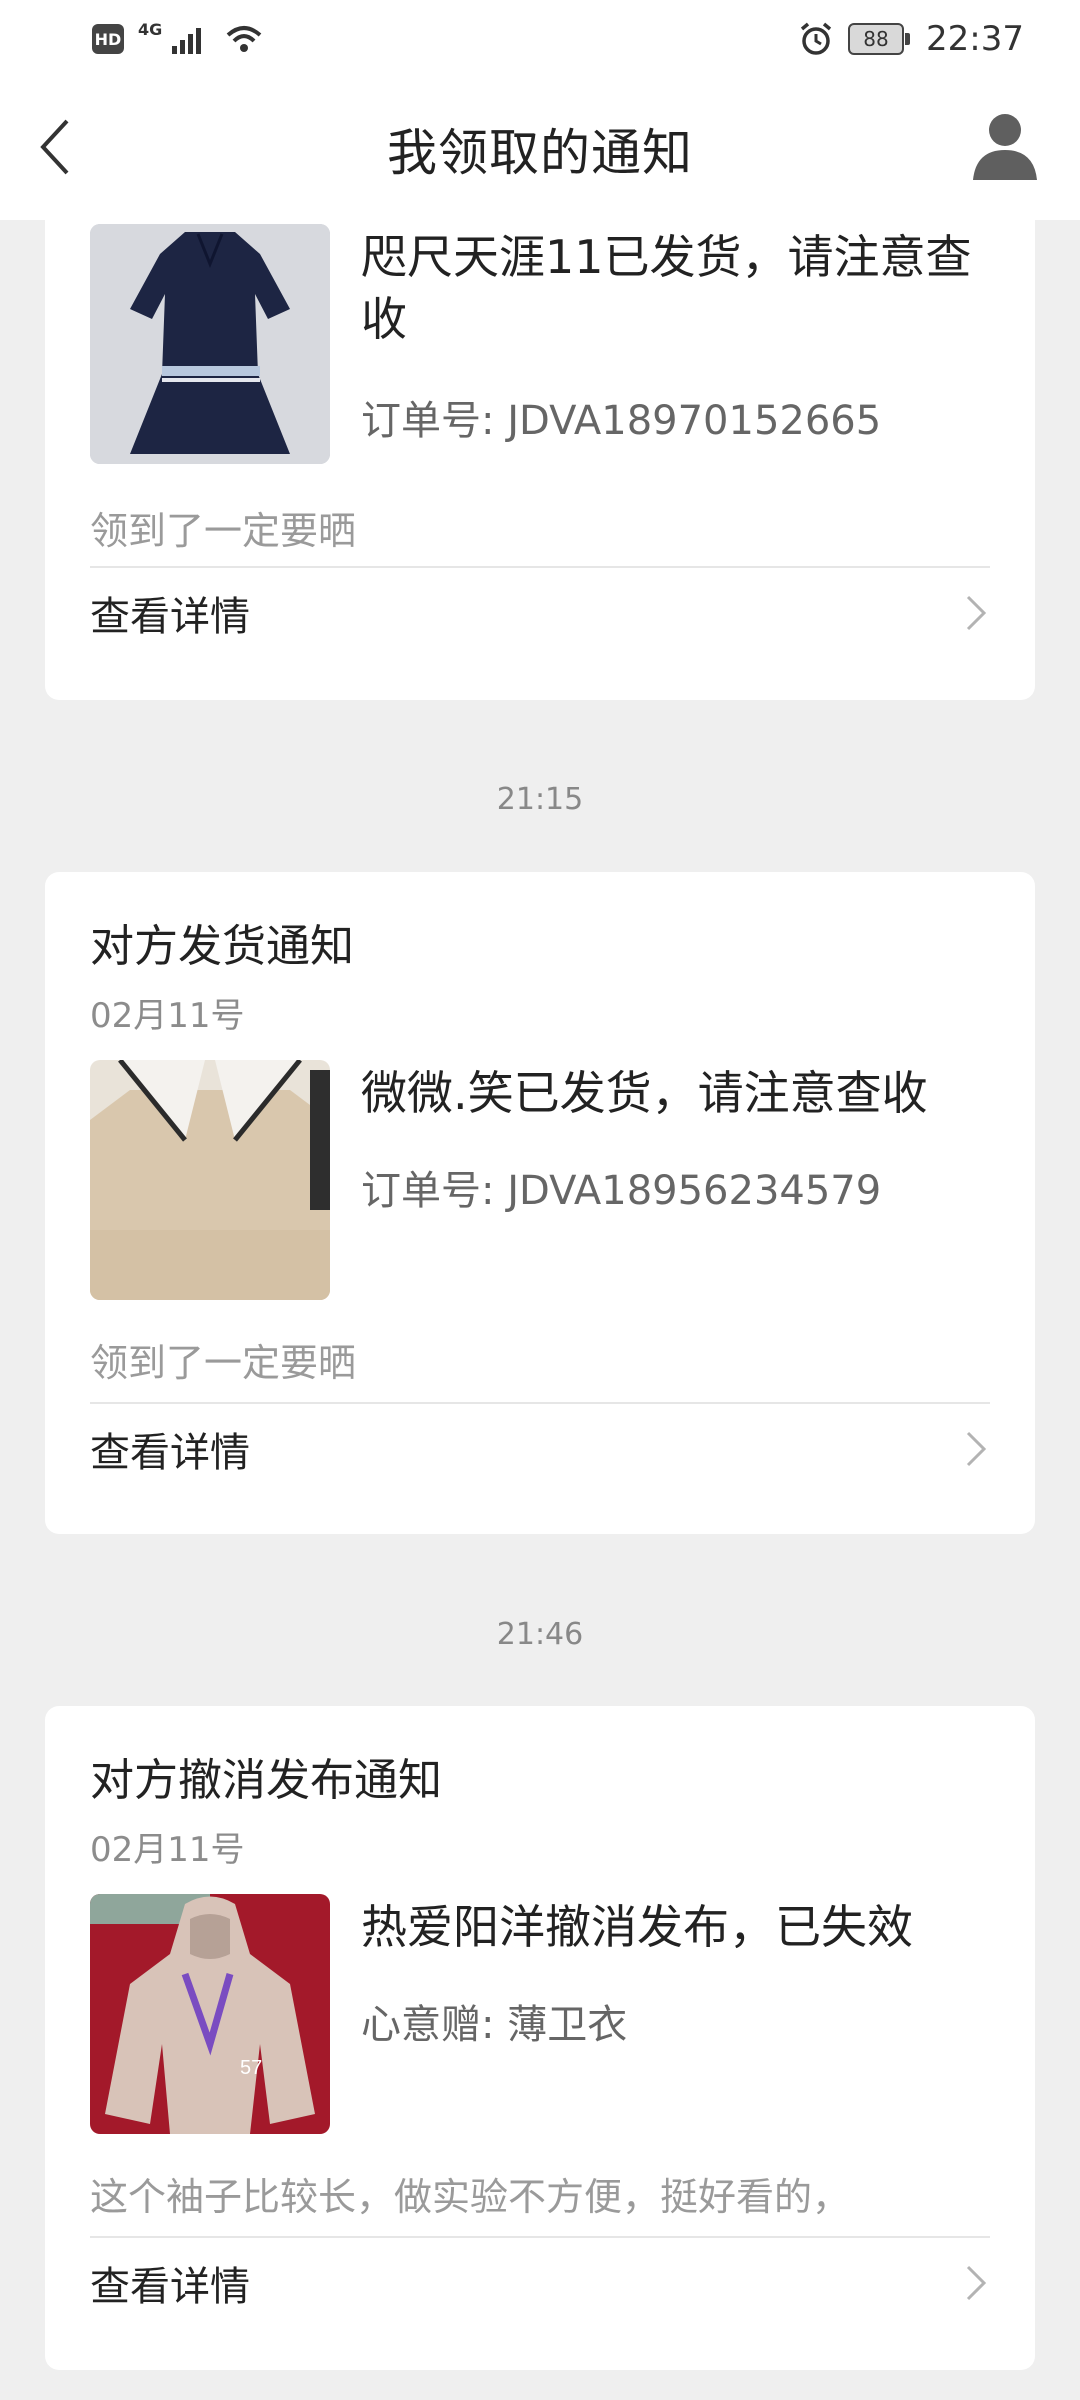 This screenshot has height=2400, width=1080. I want to click on time-separator: 21:46, so click(540, 1634).